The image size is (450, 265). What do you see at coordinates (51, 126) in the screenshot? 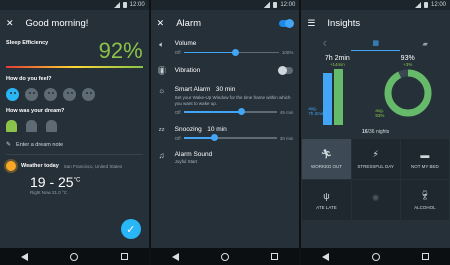
I see `dream-bad-icon` at bounding box center [51, 126].